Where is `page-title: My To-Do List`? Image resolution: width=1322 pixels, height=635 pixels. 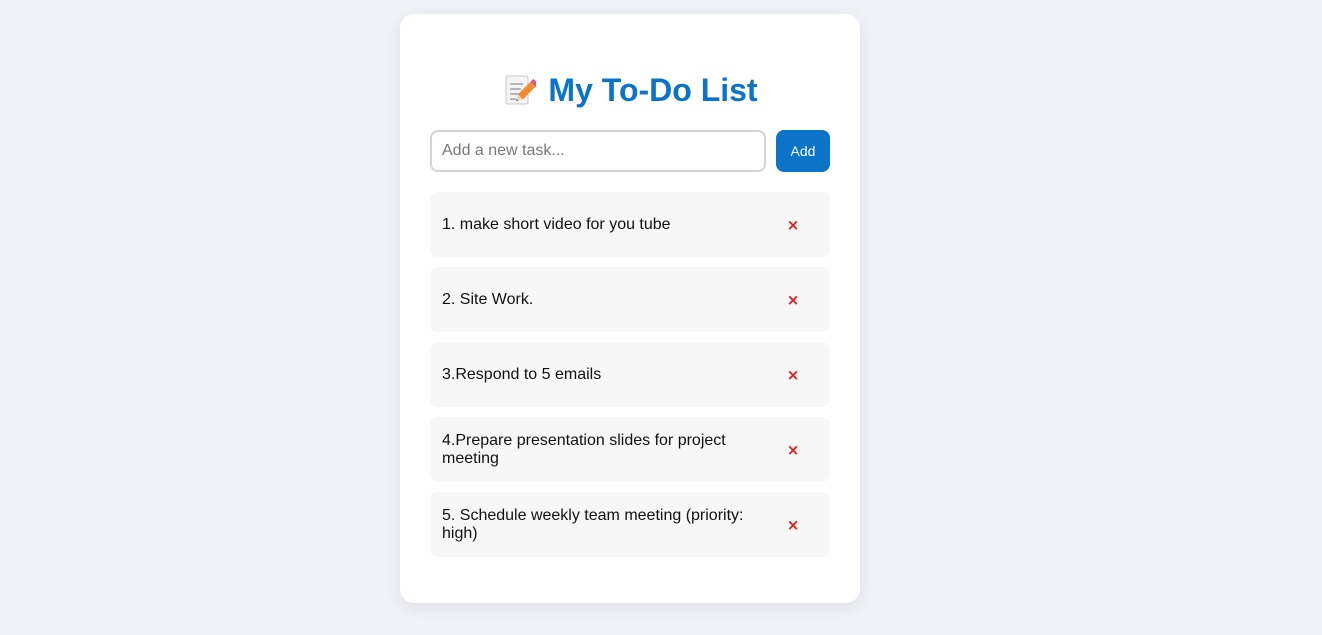 page-title: My To-Do List is located at coordinates (653, 89).